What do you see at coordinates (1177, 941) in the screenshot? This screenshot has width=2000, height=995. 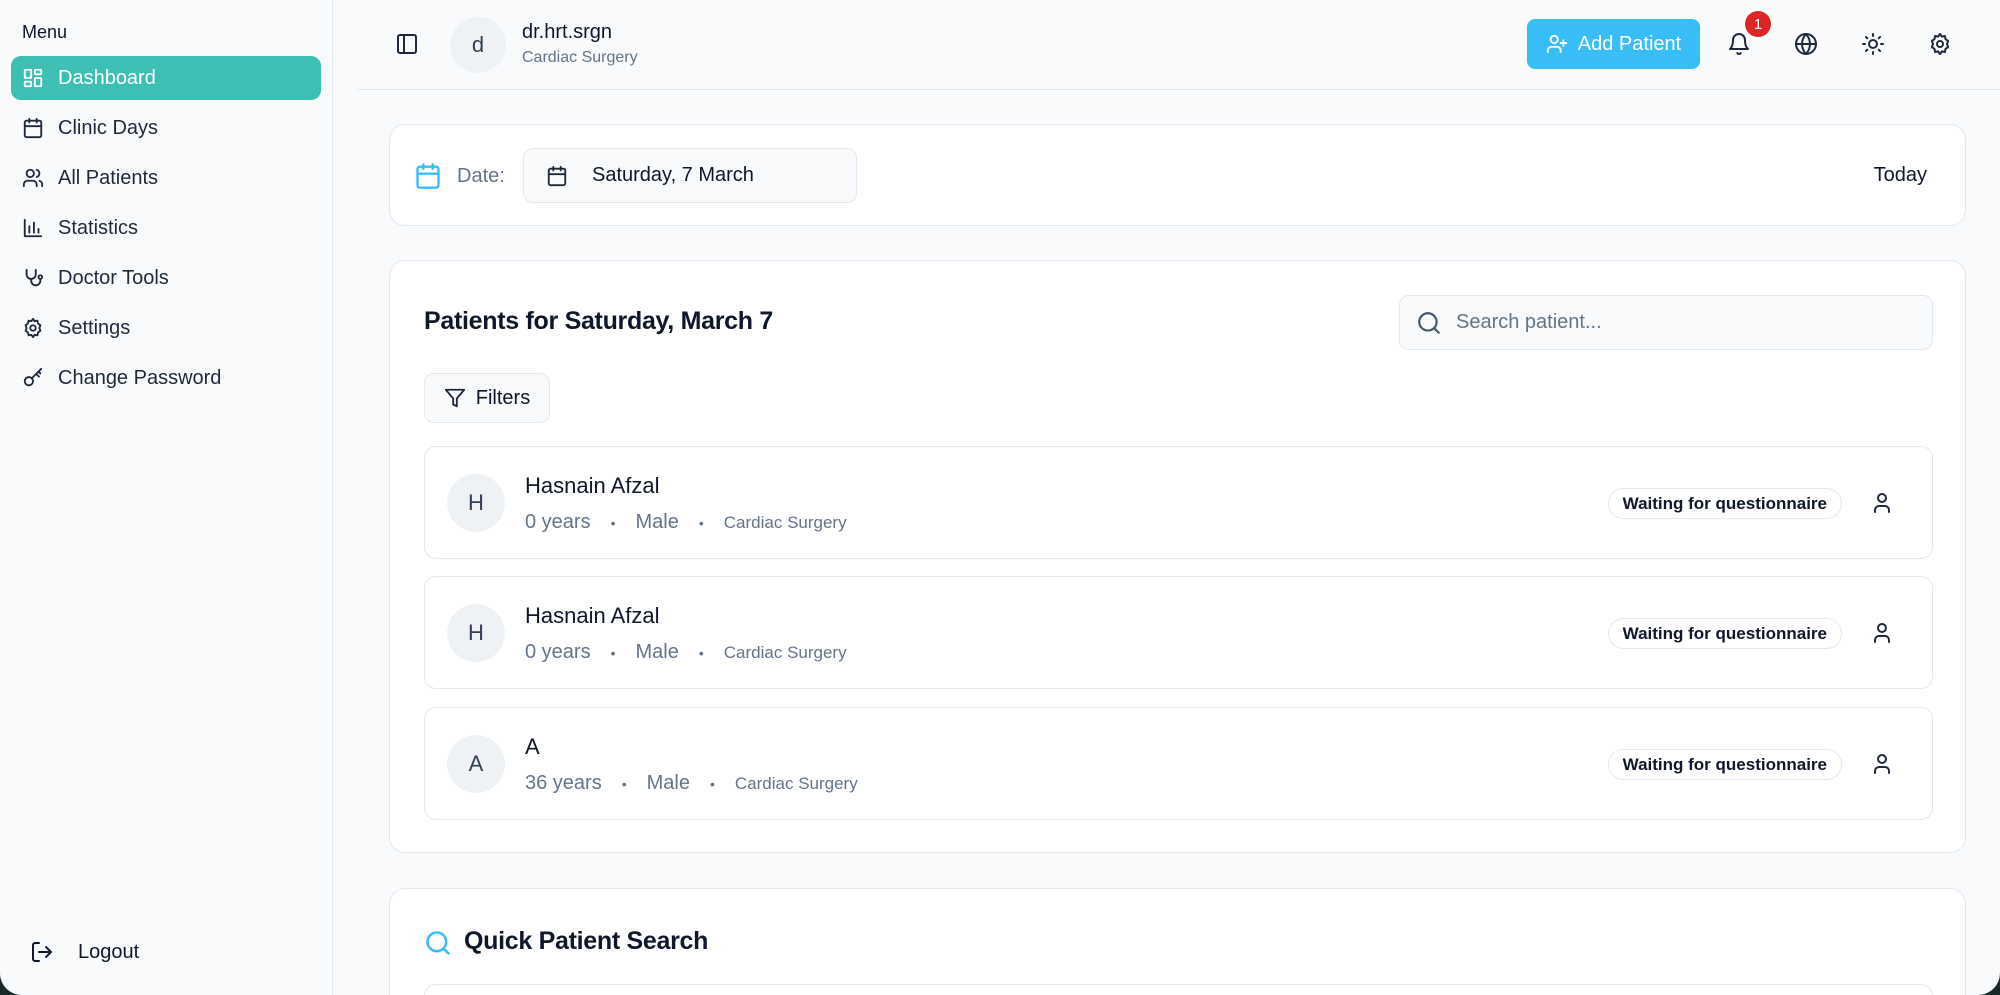 I see `quick-search-card: Quick Patient Search` at bounding box center [1177, 941].